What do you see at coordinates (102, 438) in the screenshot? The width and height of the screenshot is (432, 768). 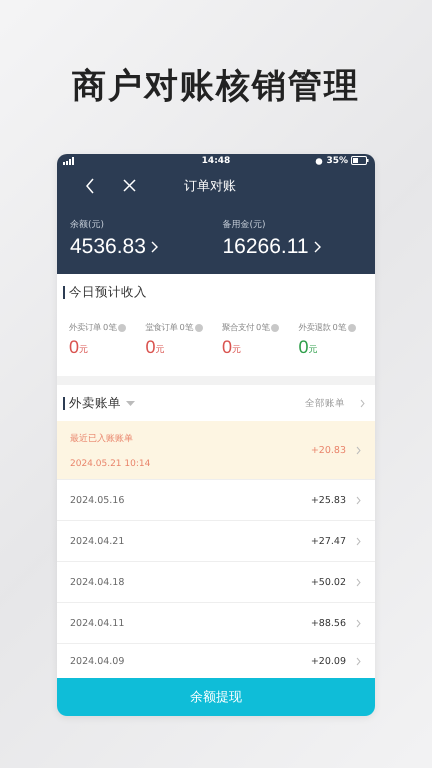 I see `bill-title: 最近已入账账单` at bounding box center [102, 438].